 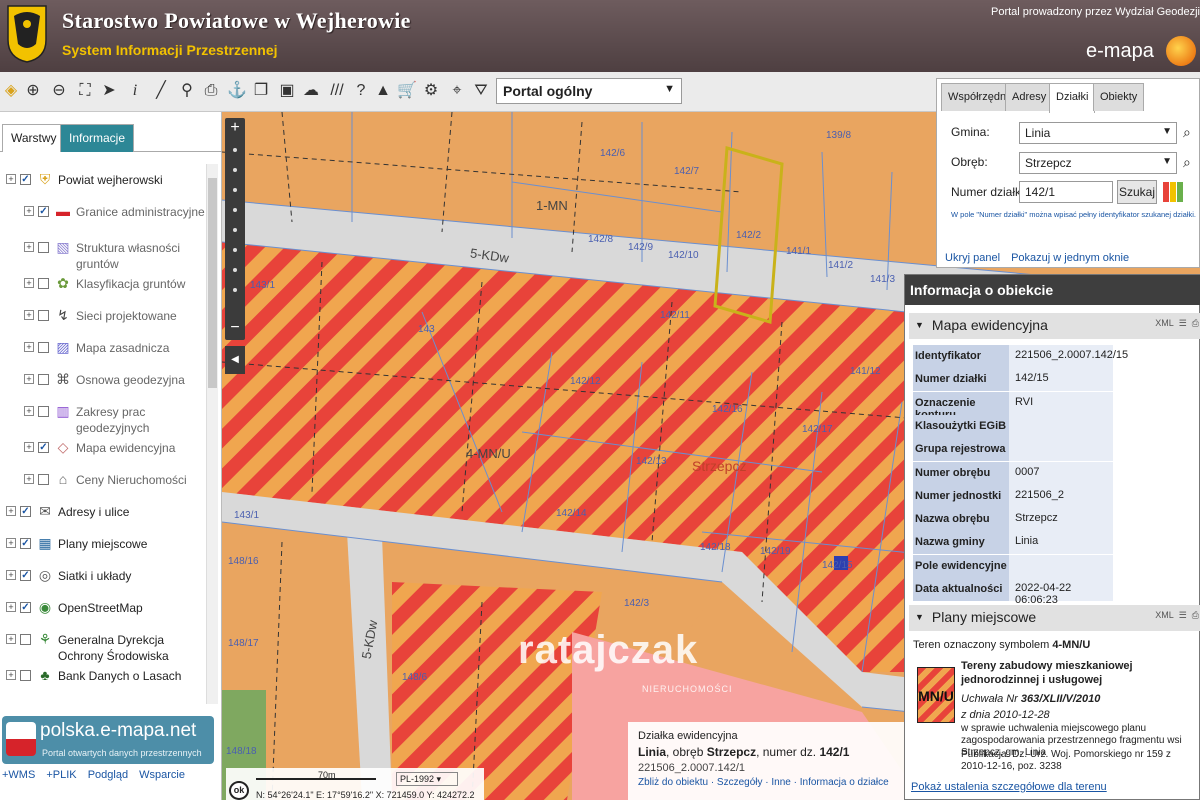 I want to click on swatch-yellow, so click(x=1173, y=192).